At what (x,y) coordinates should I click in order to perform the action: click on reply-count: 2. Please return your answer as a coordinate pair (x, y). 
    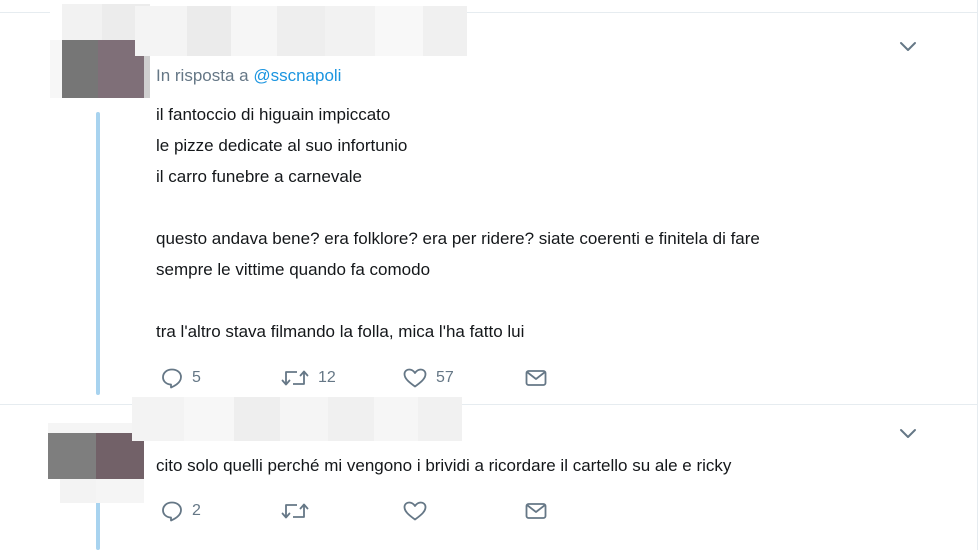
    Looking at the image, I should click on (196, 510).